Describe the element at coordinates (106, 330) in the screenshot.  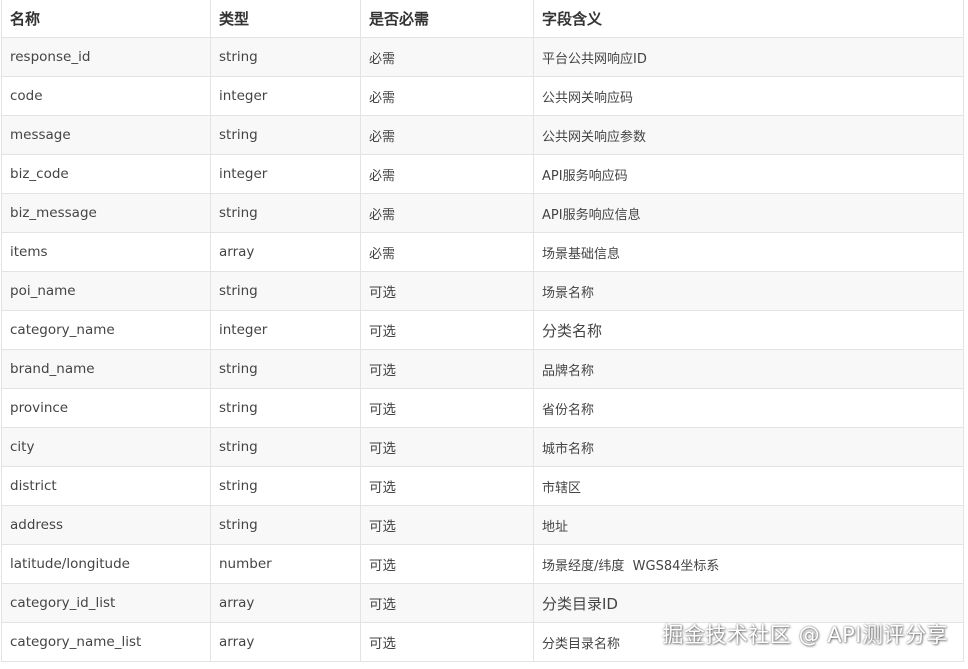
I see `field-name: category_name` at that location.